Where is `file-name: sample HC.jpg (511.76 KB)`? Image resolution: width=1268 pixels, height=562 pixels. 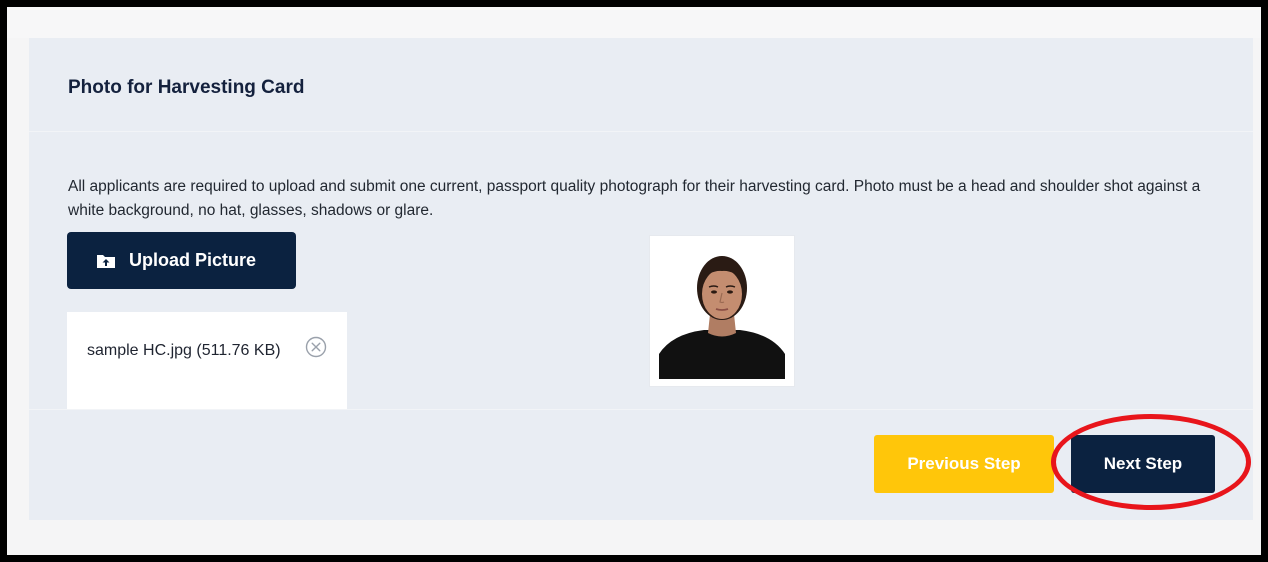 file-name: sample HC.jpg (511.76 KB) is located at coordinates (184, 350).